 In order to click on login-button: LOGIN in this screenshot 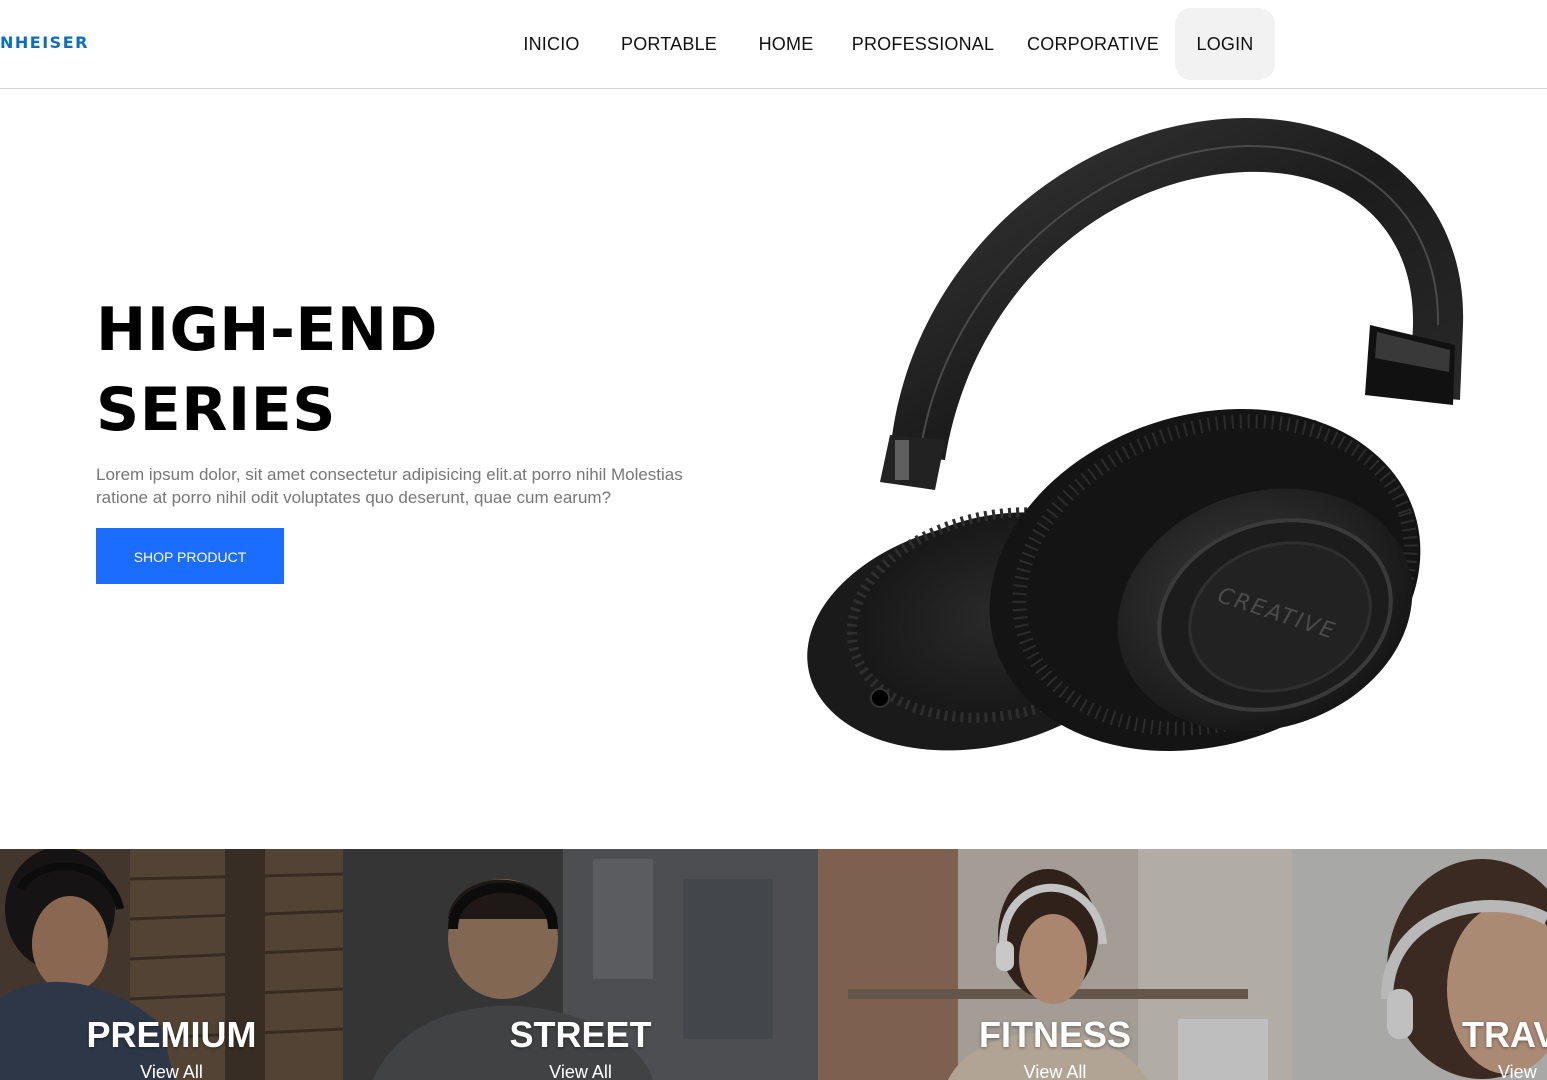, I will do `click(1225, 44)`.